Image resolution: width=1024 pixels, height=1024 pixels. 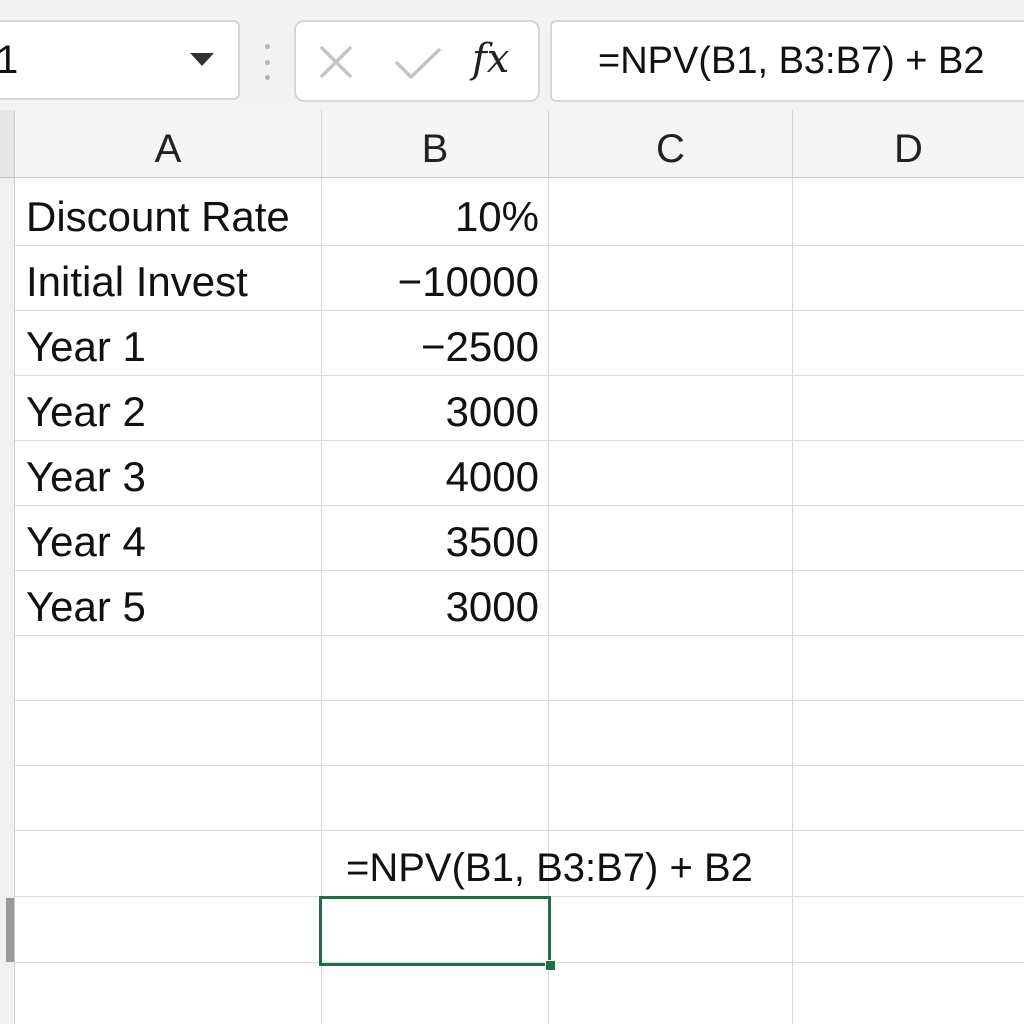 What do you see at coordinates (202, 59) in the screenshot?
I see `chevron-down-icon` at bounding box center [202, 59].